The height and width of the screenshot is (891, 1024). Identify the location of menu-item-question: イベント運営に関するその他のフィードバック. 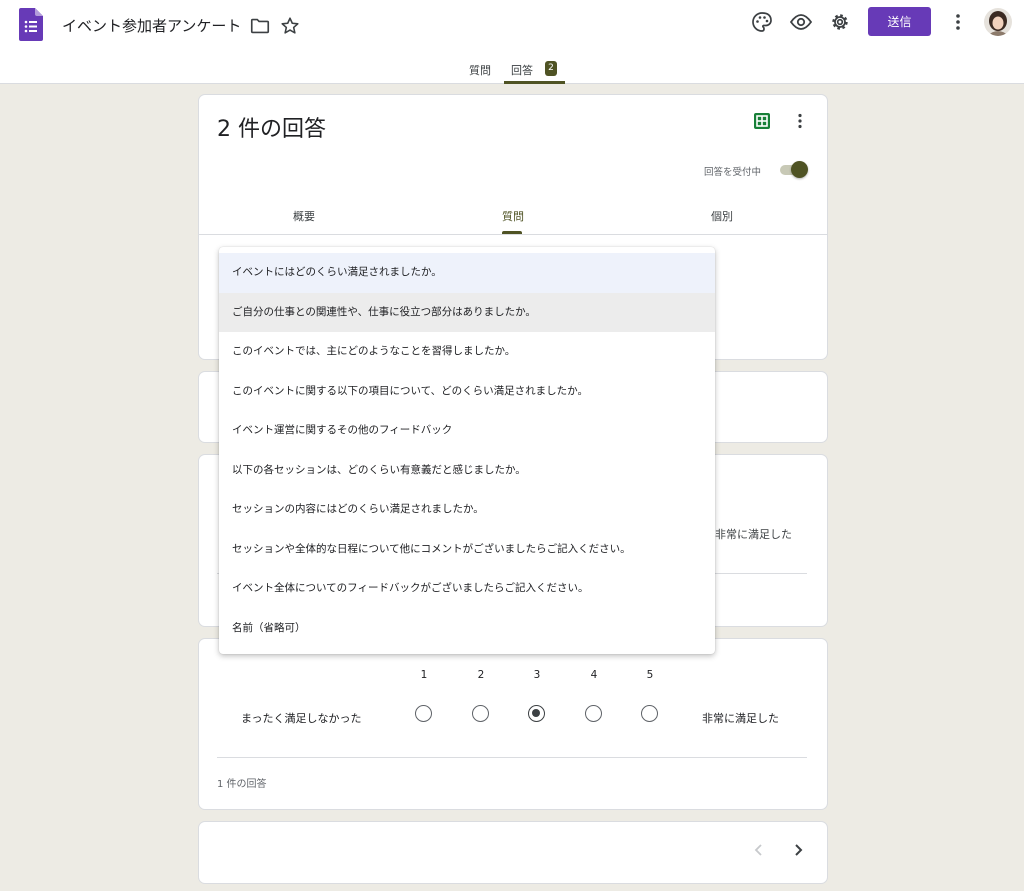
(467, 431).